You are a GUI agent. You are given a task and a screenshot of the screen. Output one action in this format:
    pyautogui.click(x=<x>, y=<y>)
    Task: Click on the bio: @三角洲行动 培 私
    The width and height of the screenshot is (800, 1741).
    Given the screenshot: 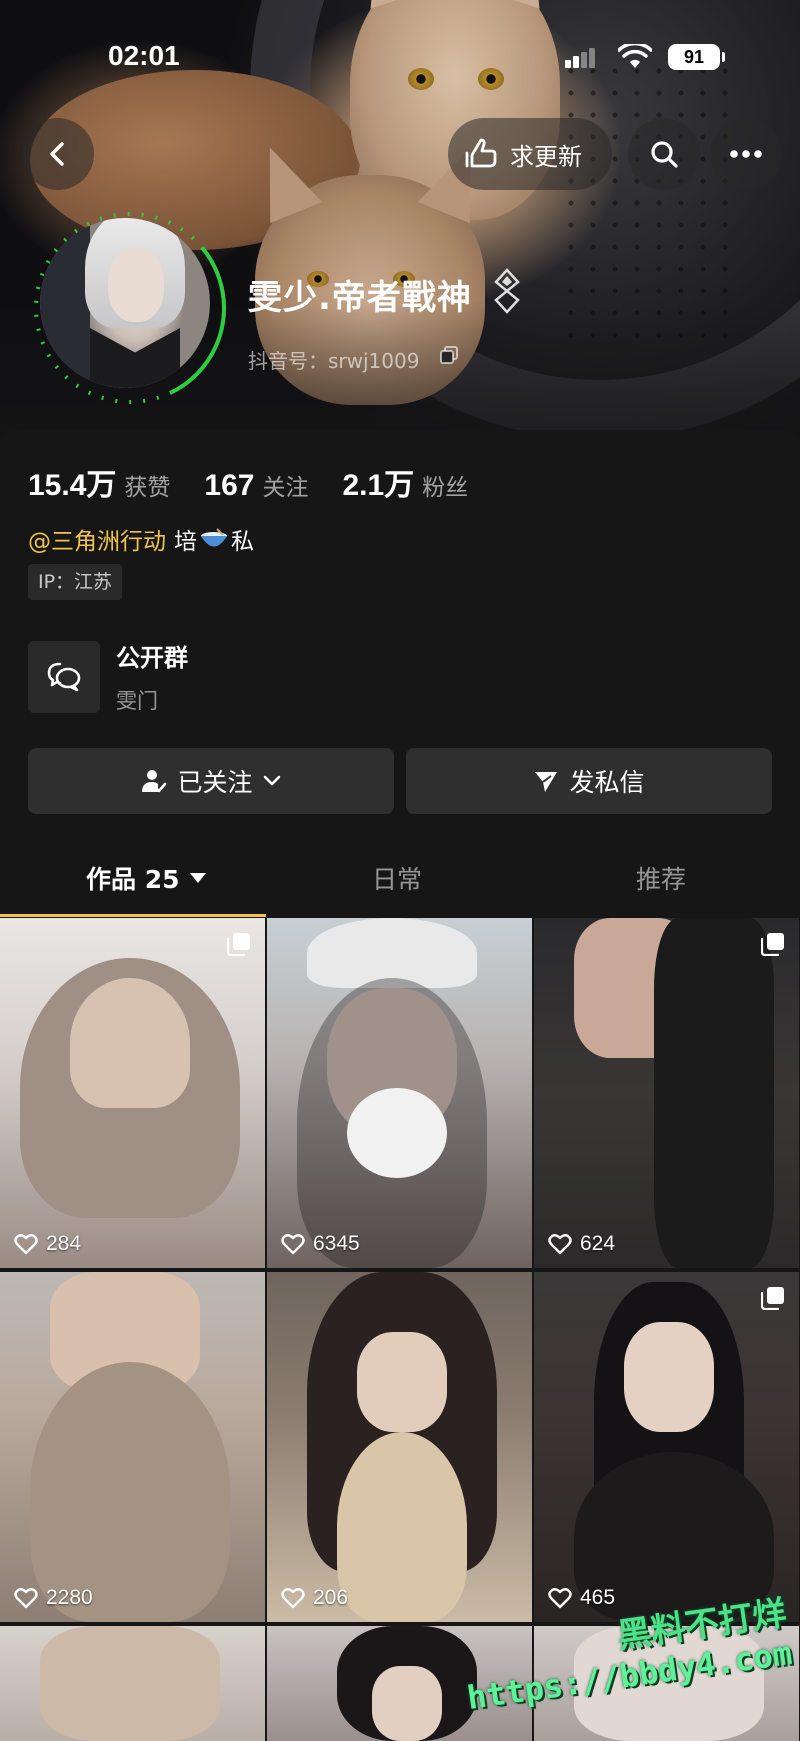 What is the action you would take?
    pyautogui.click(x=141, y=539)
    